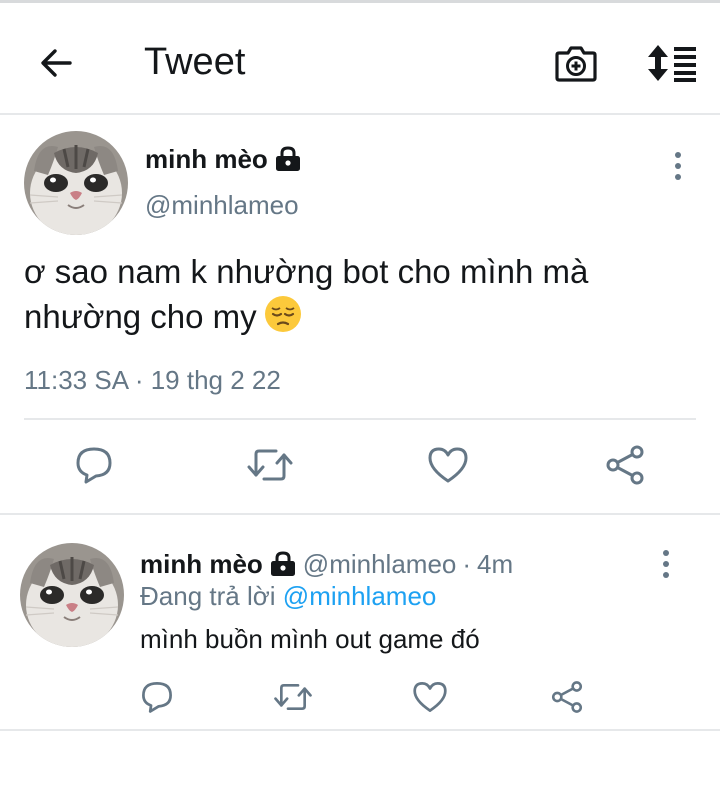  I want to click on author-handle: @minhlameo, so click(222, 205).